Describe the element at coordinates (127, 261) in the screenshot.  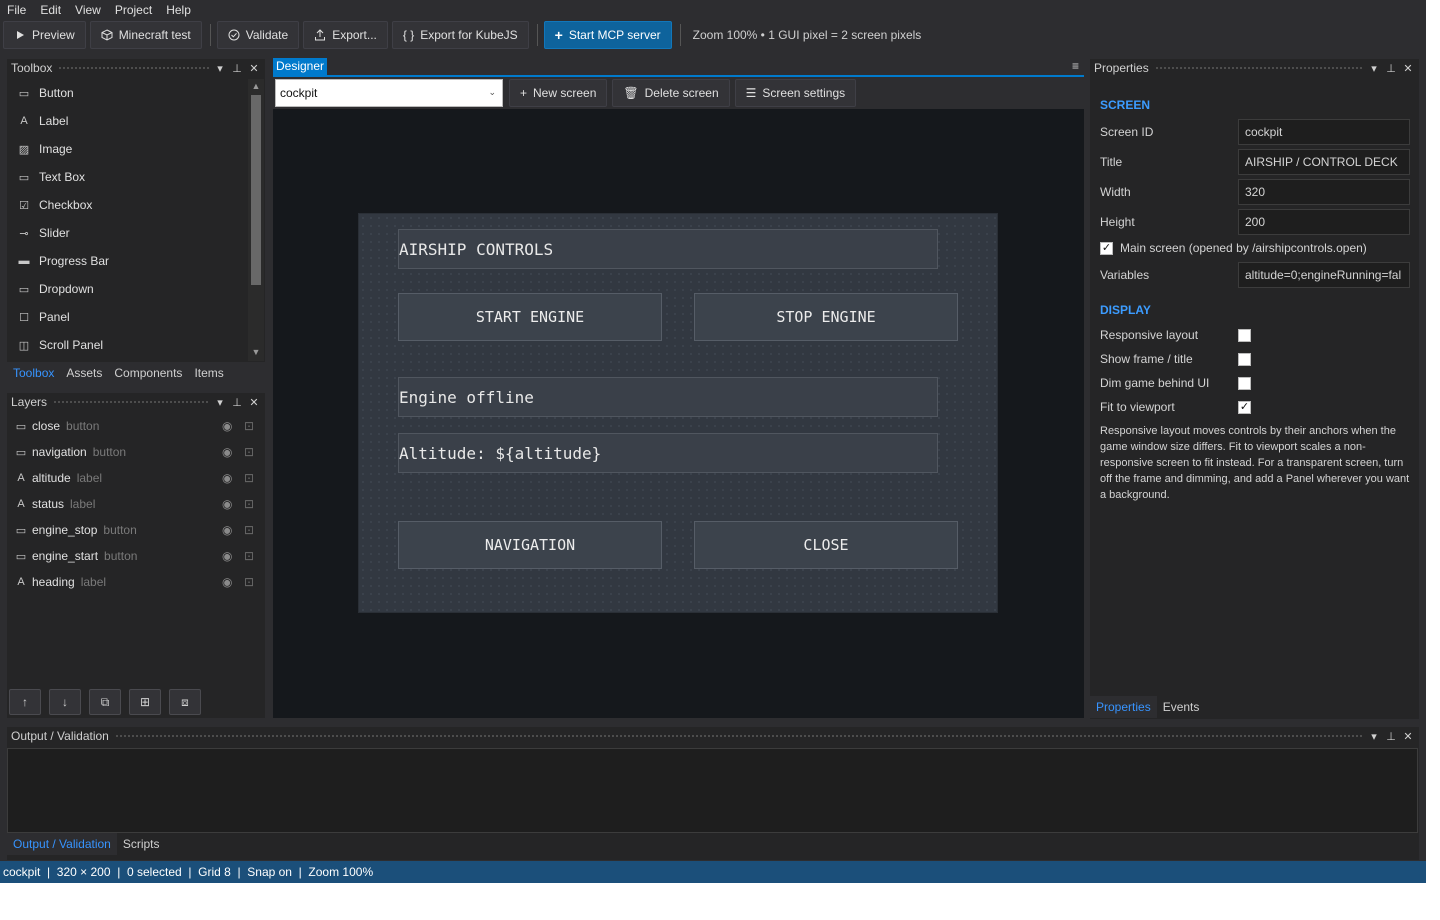
I see `tool-progressbar: ▬ Progress Bar` at that location.